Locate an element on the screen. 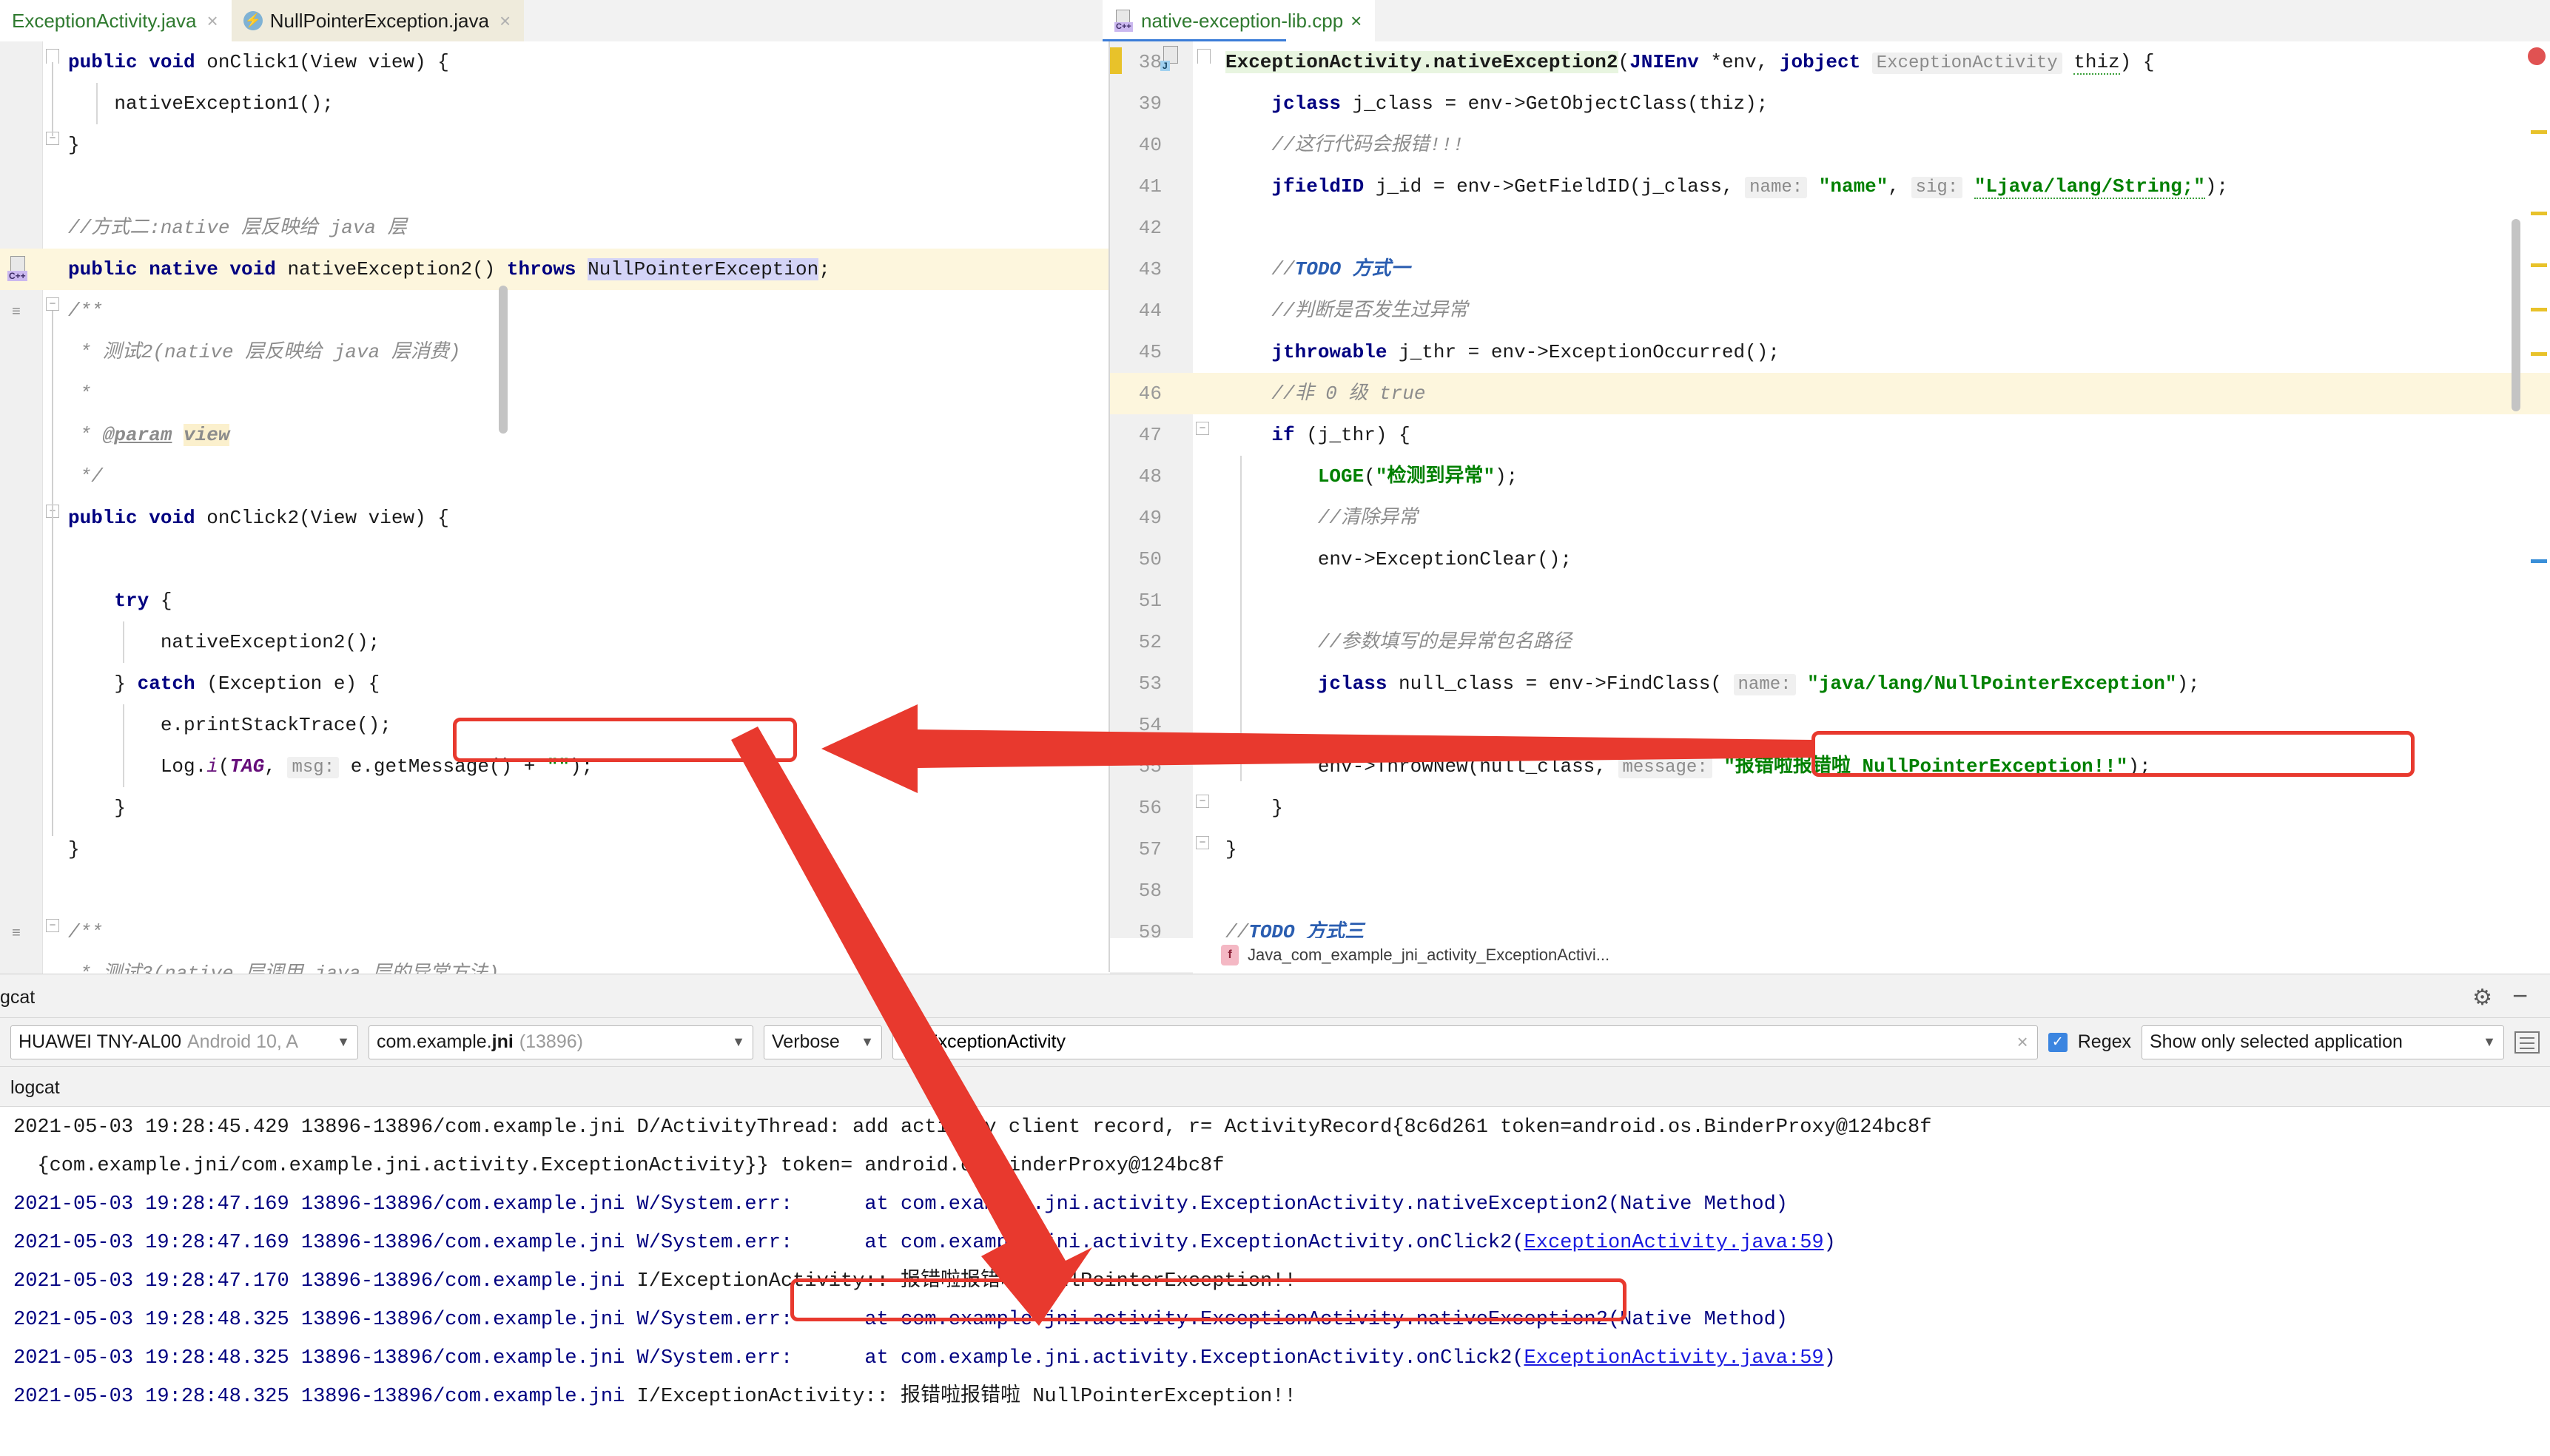 Image resolution: width=2550 pixels, height=1456 pixels. code-line: //TODO 方式一 is located at coordinates (1317, 269).